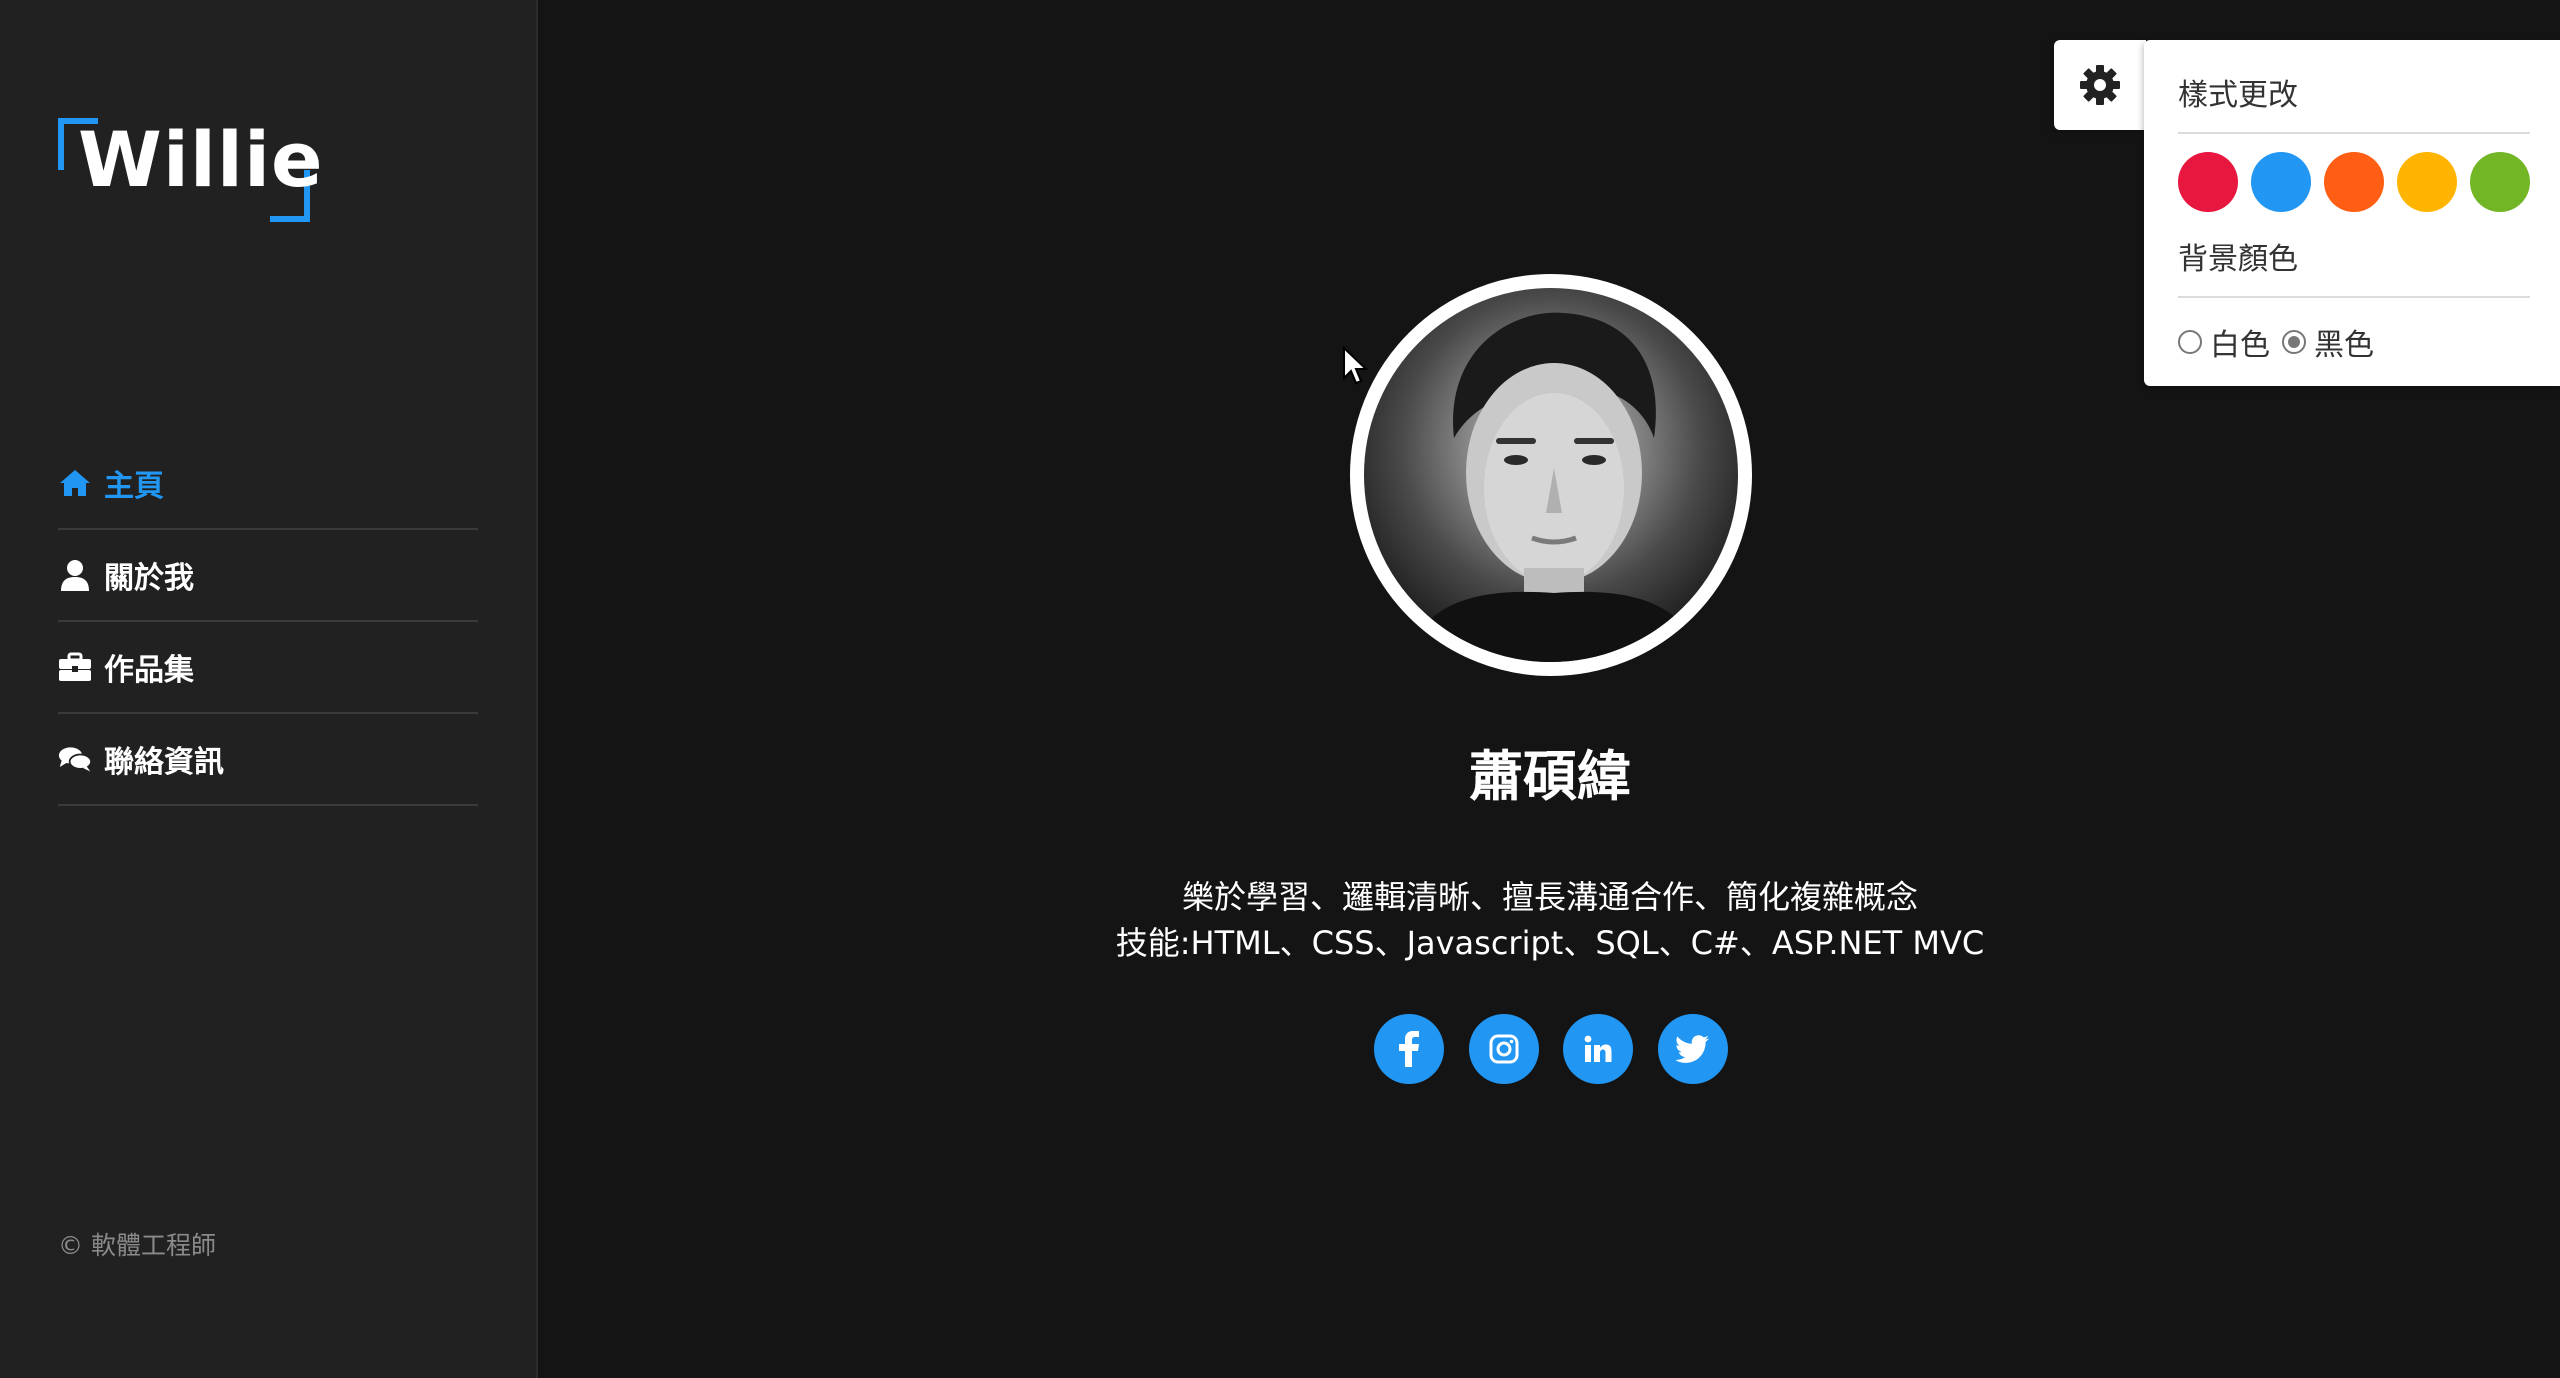  I want to click on color-swatch-green, so click(2500, 182).